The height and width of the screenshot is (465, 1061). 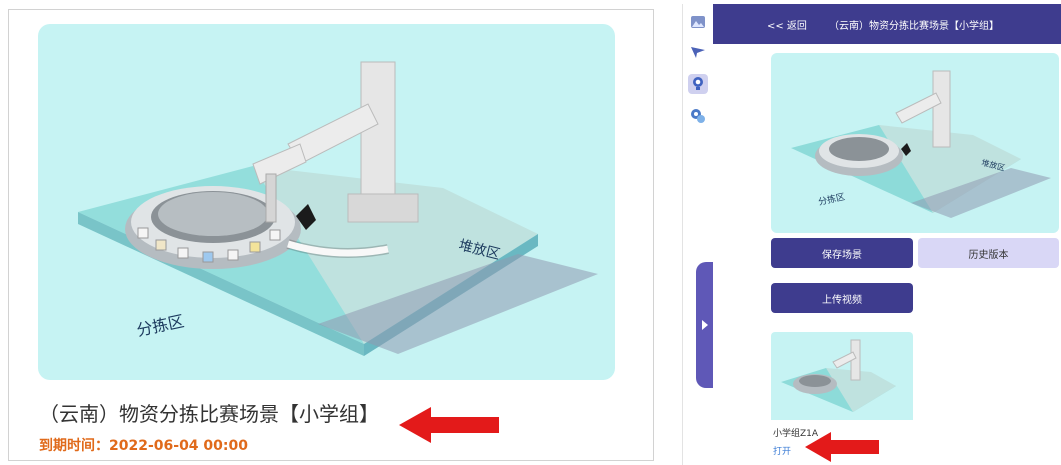 What do you see at coordinates (698, 52) in the screenshot?
I see `send-icon` at bounding box center [698, 52].